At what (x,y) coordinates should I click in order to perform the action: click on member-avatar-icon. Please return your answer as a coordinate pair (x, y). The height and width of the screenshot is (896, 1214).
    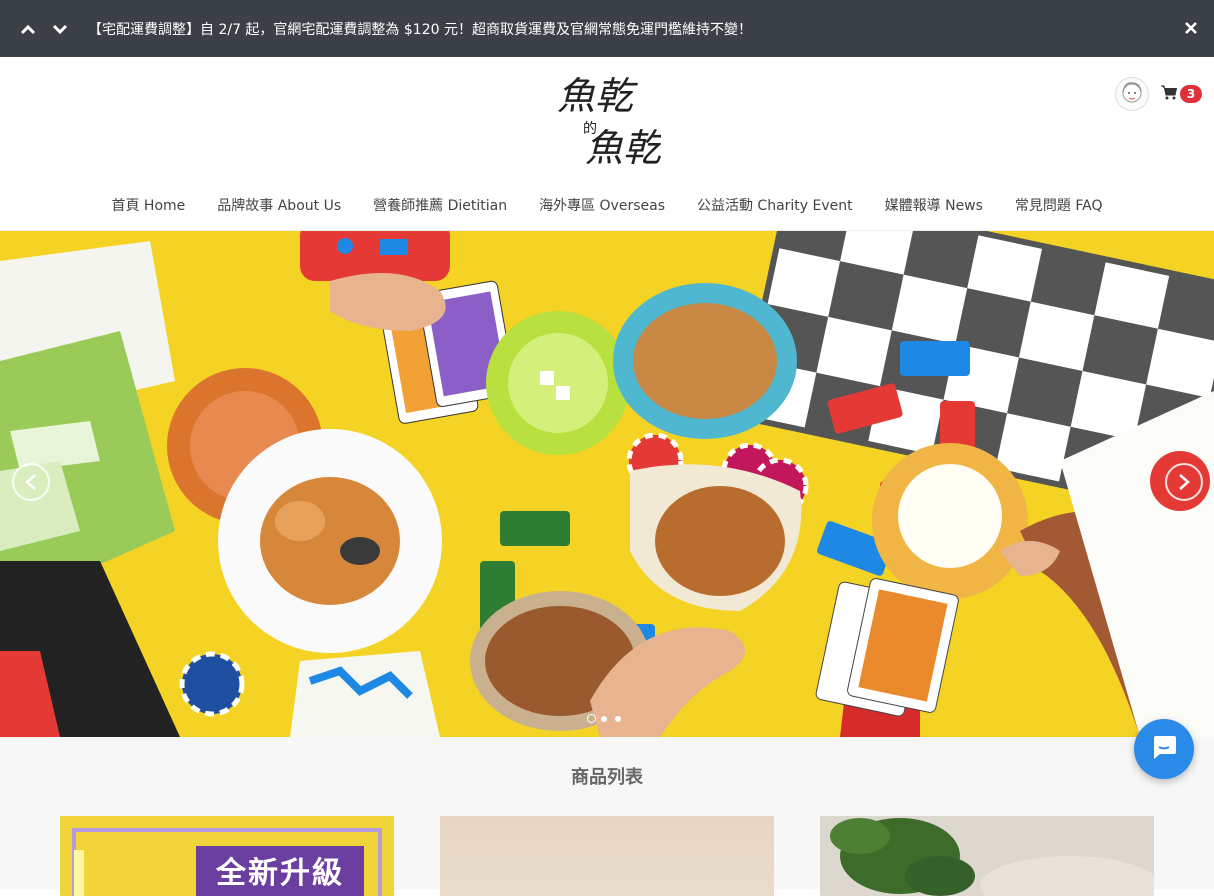
    Looking at the image, I should click on (1132, 94).